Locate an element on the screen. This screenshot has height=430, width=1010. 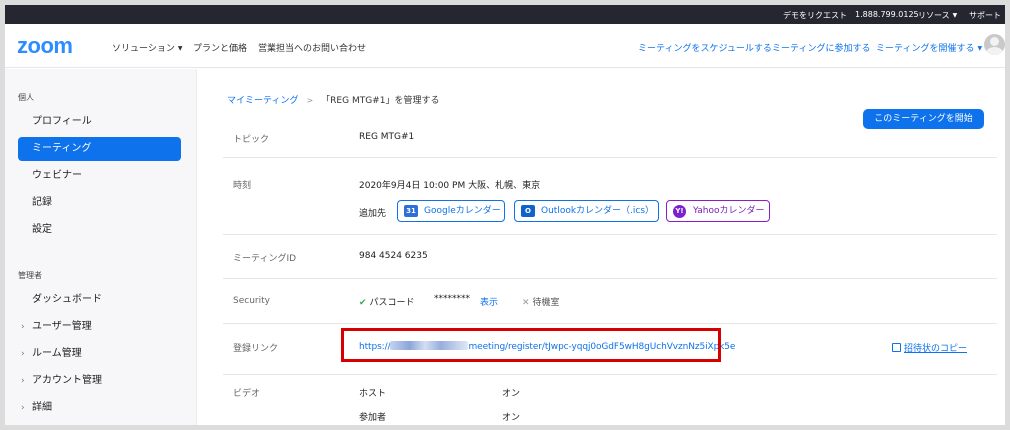
video-host-value: オン is located at coordinates (511, 394).